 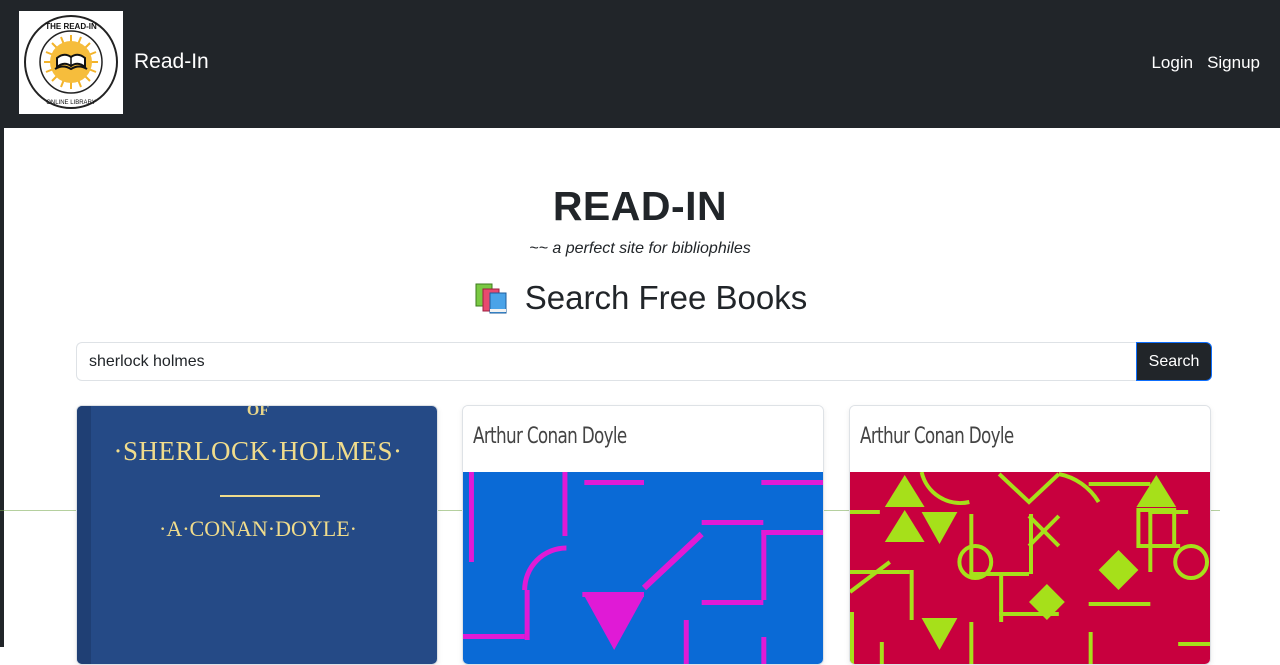 What do you see at coordinates (640, 206) in the screenshot?
I see `page-title: READ-IN` at bounding box center [640, 206].